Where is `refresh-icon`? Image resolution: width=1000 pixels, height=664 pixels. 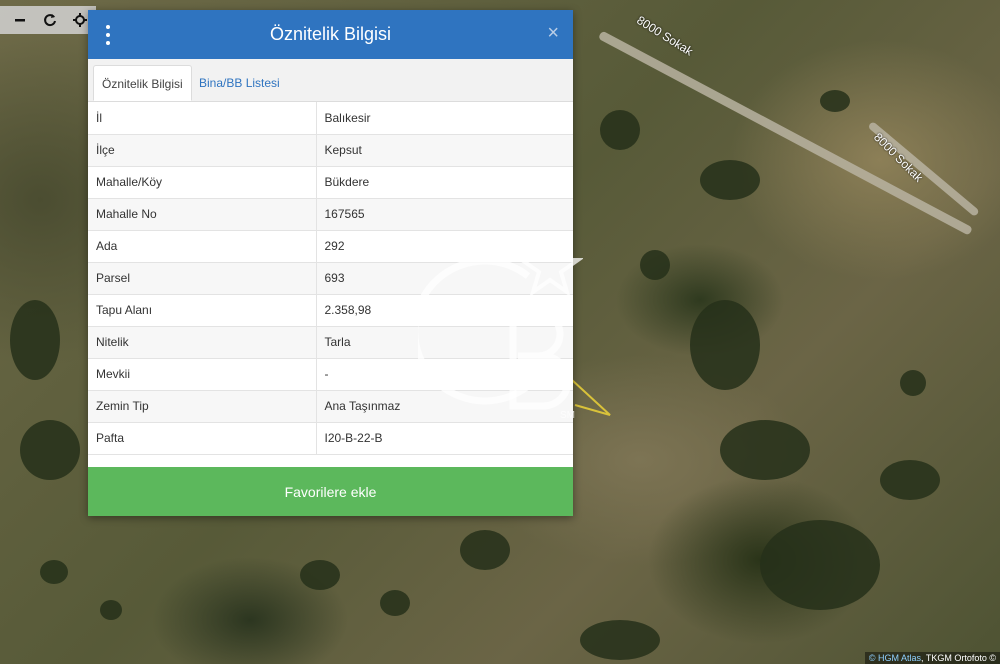
refresh-icon is located at coordinates (50, 20).